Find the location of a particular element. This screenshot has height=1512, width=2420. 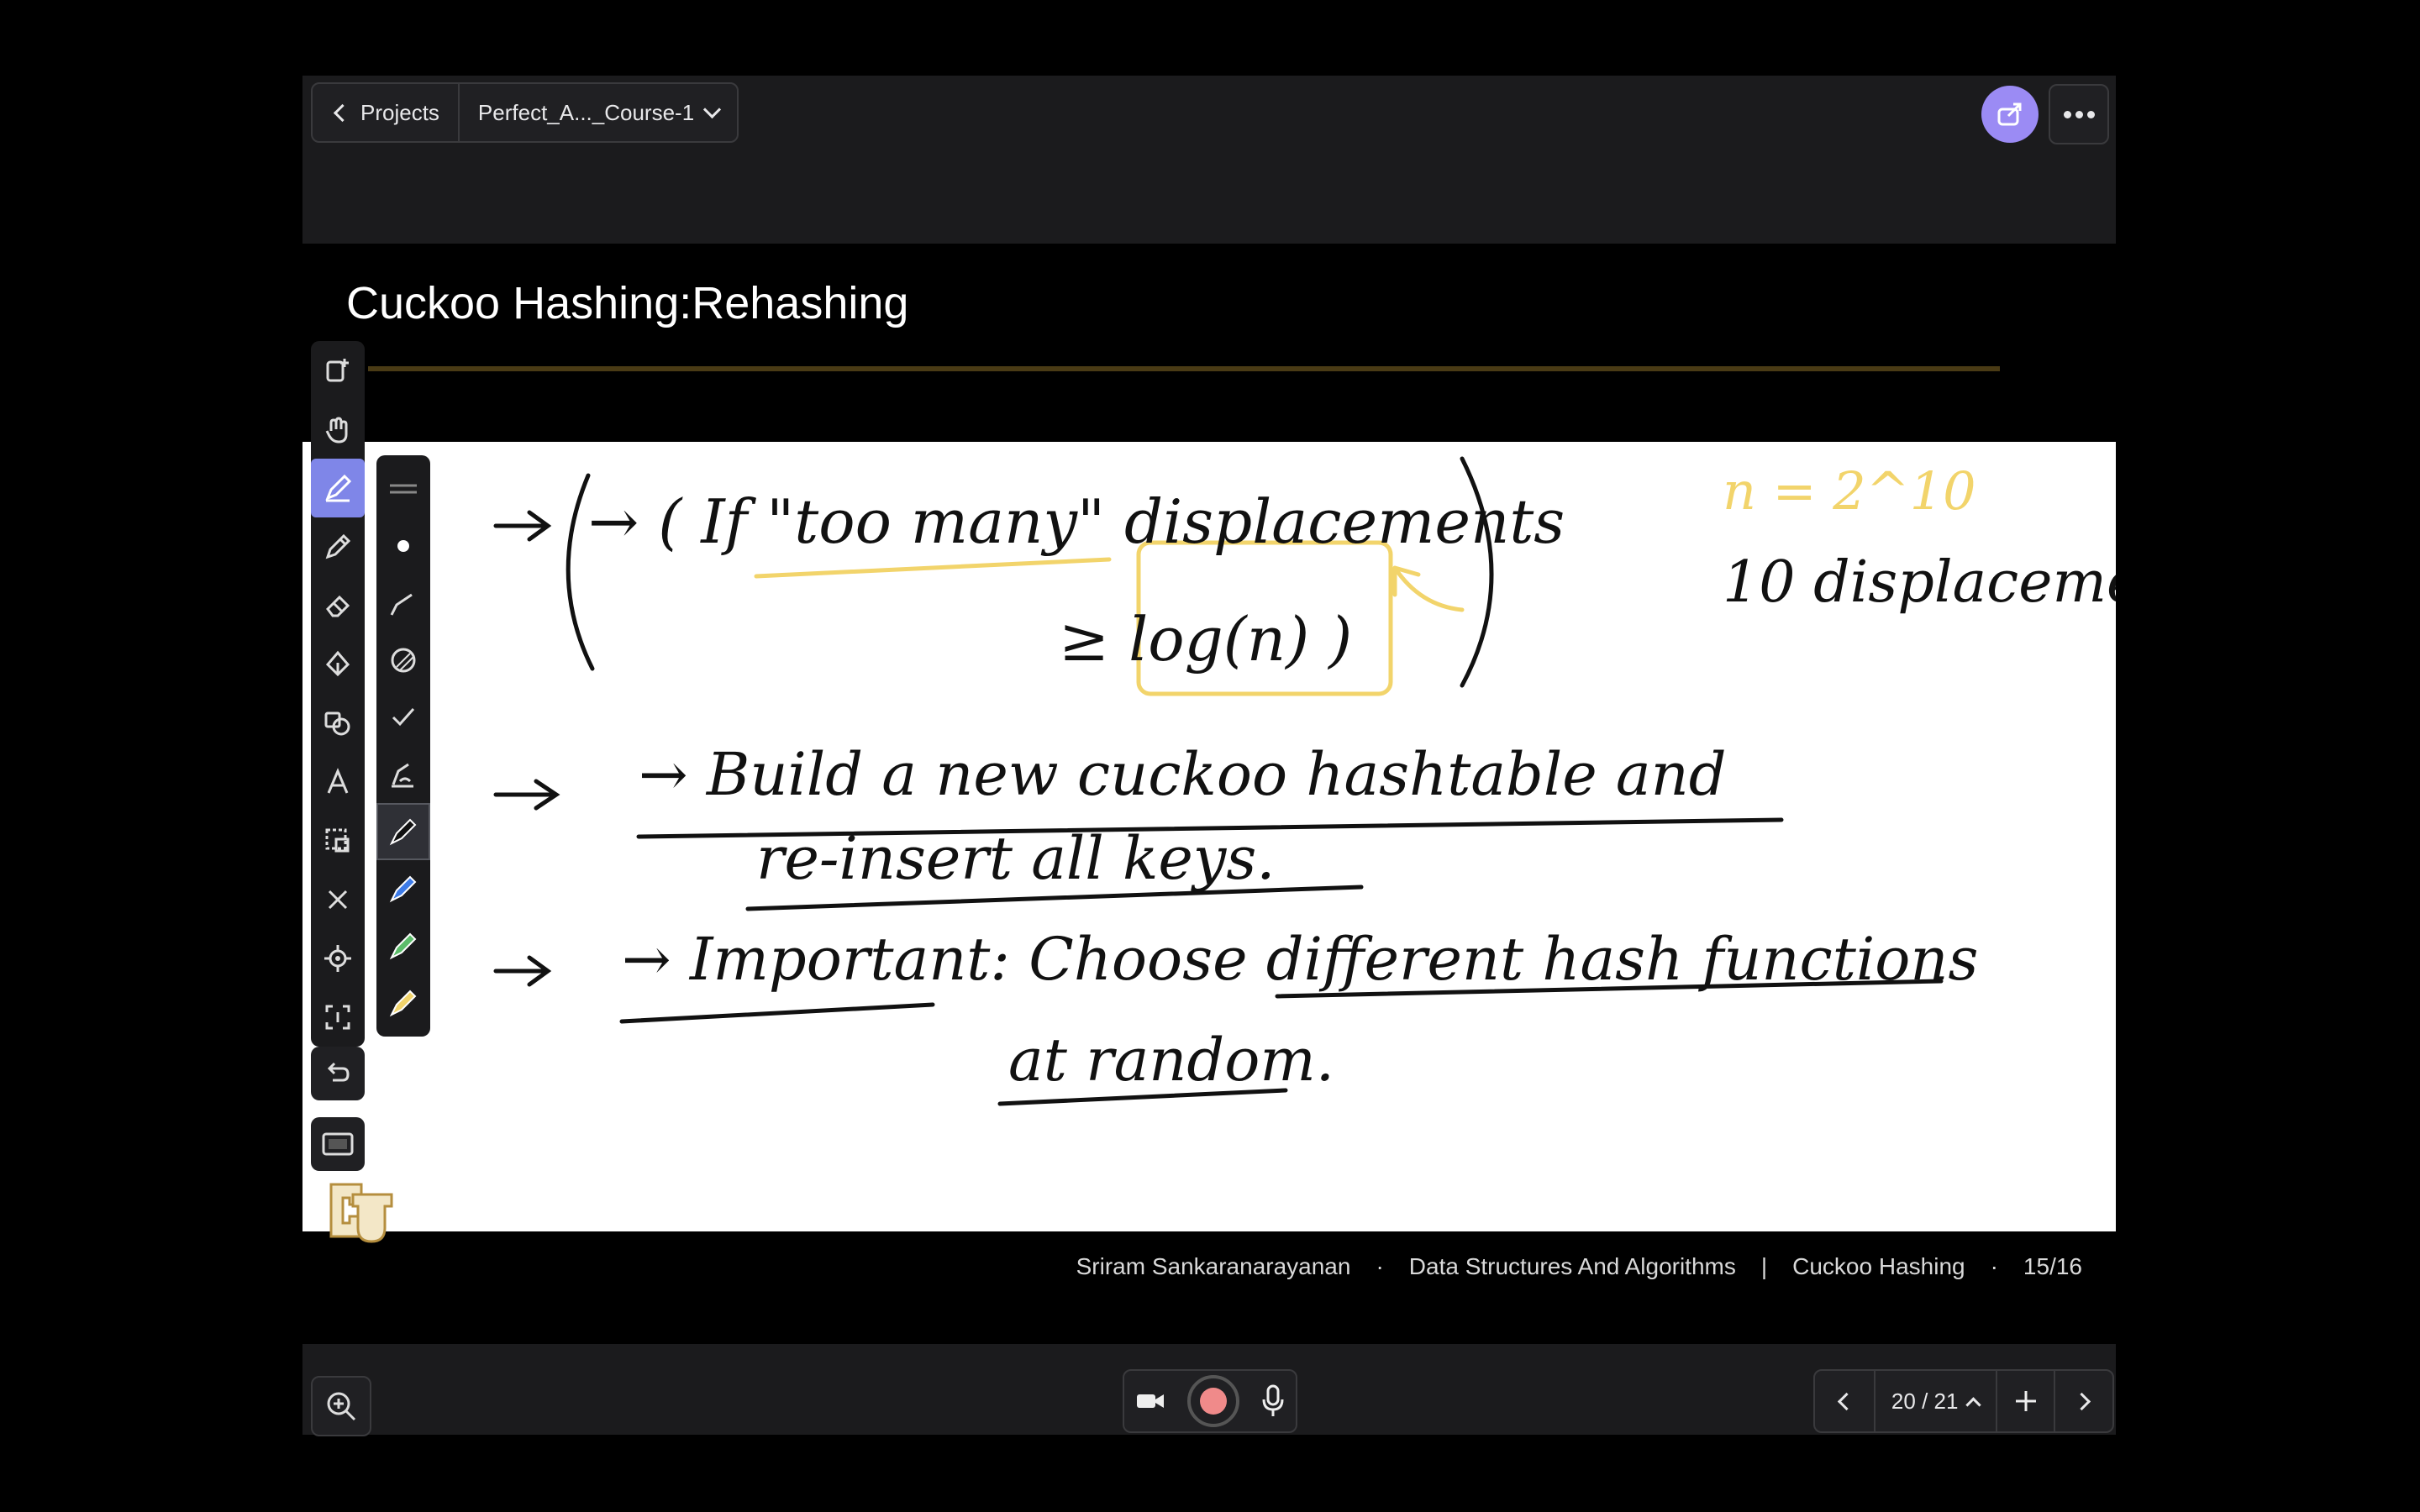

screen-icon is located at coordinates (338, 1144).